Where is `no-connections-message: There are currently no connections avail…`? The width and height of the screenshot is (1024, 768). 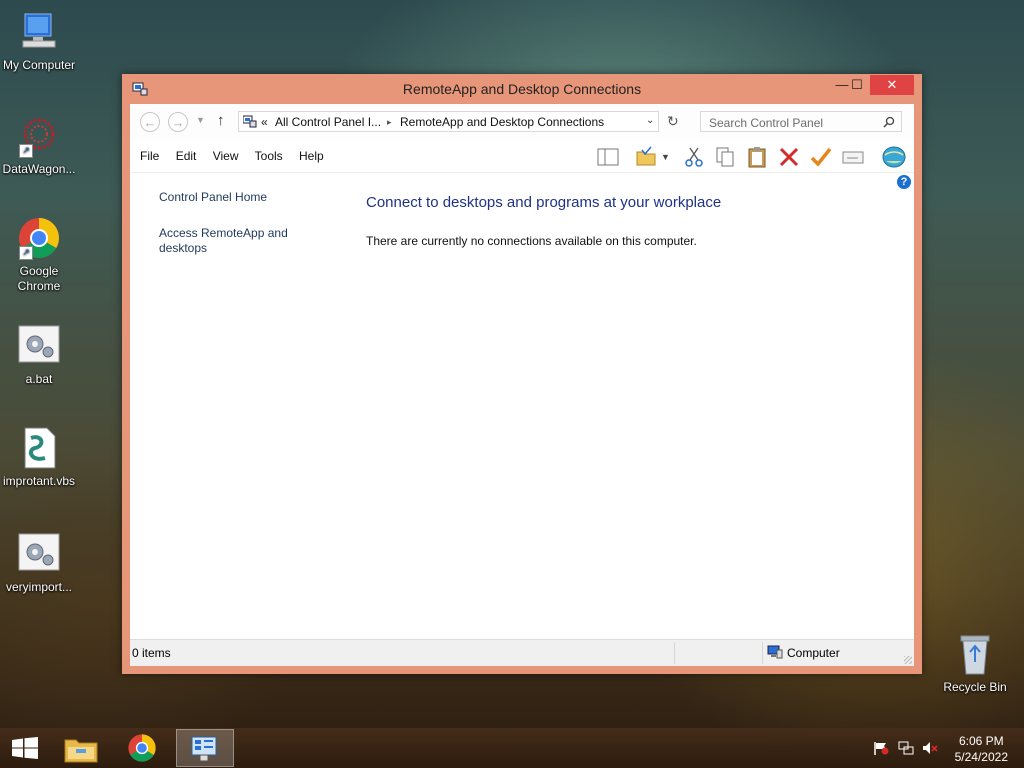 no-connections-message: There are currently no connections avail… is located at coordinates (531, 241).